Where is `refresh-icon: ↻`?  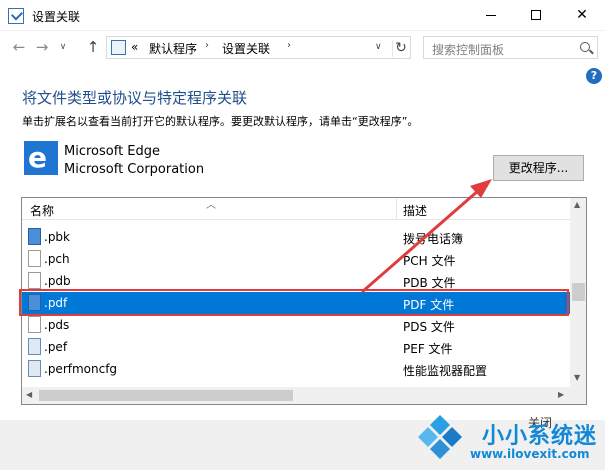 refresh-icon: ↻ is located at coordinates (400, 48).